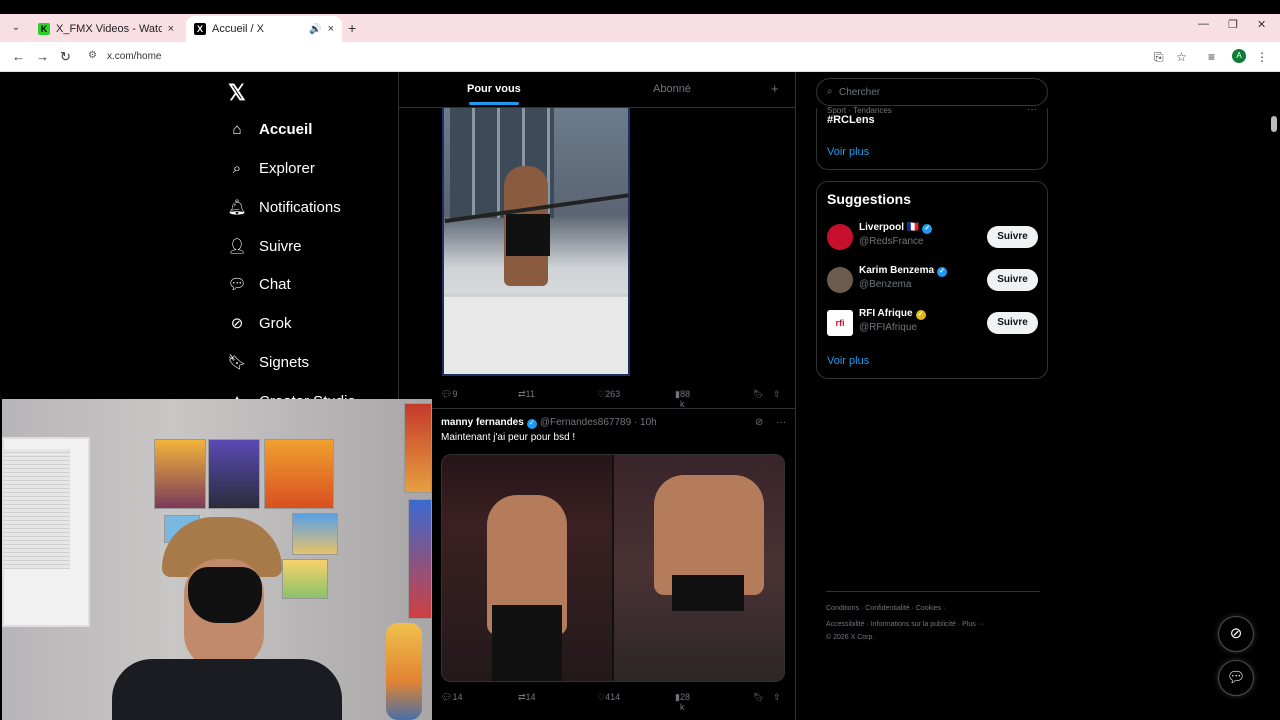  Describe the element at coordinates (508, 437) in the screenshot. I see `post-text: Maintenant j'ai peur pour bsd !` at that location.